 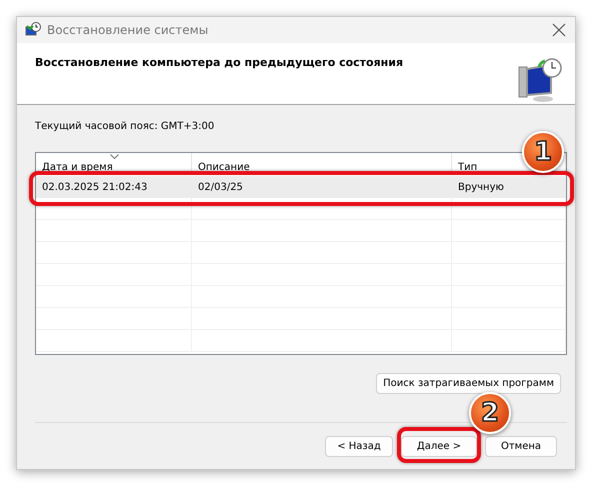 What do you see at coordinates (301, 187) in the screenshot?
I see `table-row: 02.03.2025 21:02:43 02/03/25 Вручную` at bounding box center [301, 187].